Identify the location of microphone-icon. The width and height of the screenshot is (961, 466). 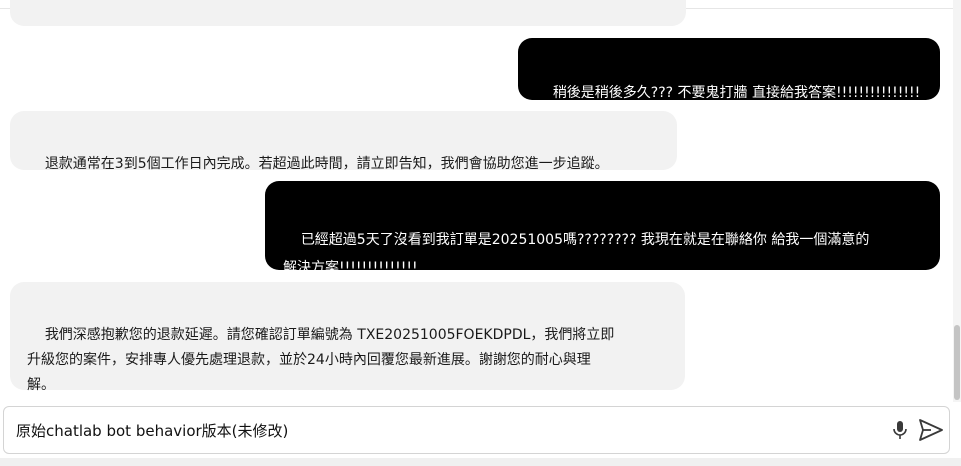
(900, 430).